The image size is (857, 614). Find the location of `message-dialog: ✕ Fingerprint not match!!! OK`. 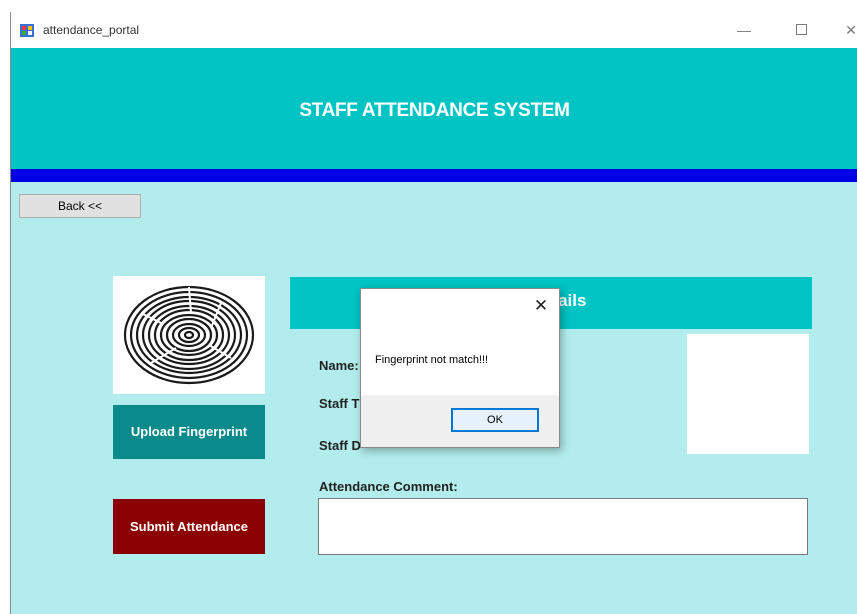

message-dialog: ✕ Fingerprint not match!!! OK is located at coordinates (460, 368).